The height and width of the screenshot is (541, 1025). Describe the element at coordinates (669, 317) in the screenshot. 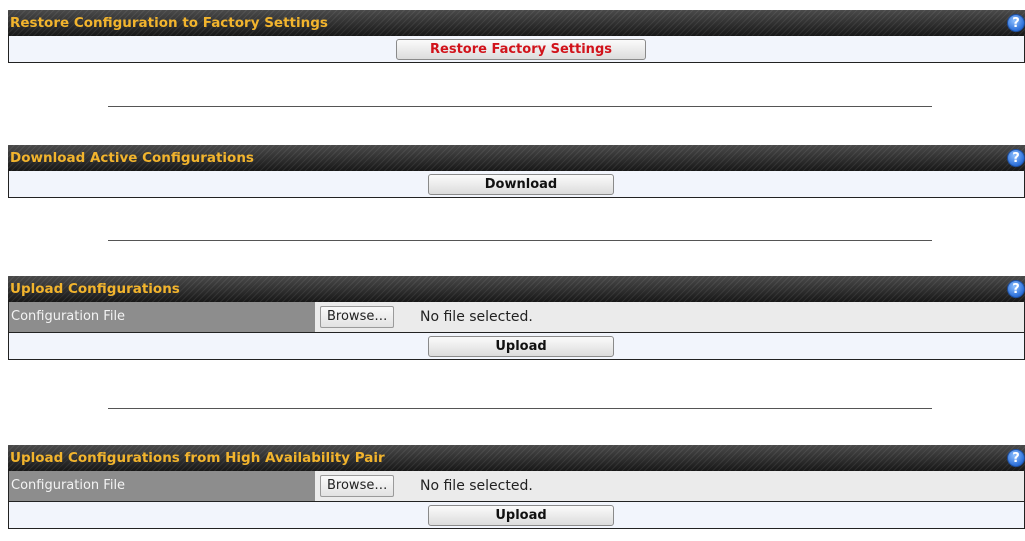

I see `file-input: Browse… No file selected.` at that location.